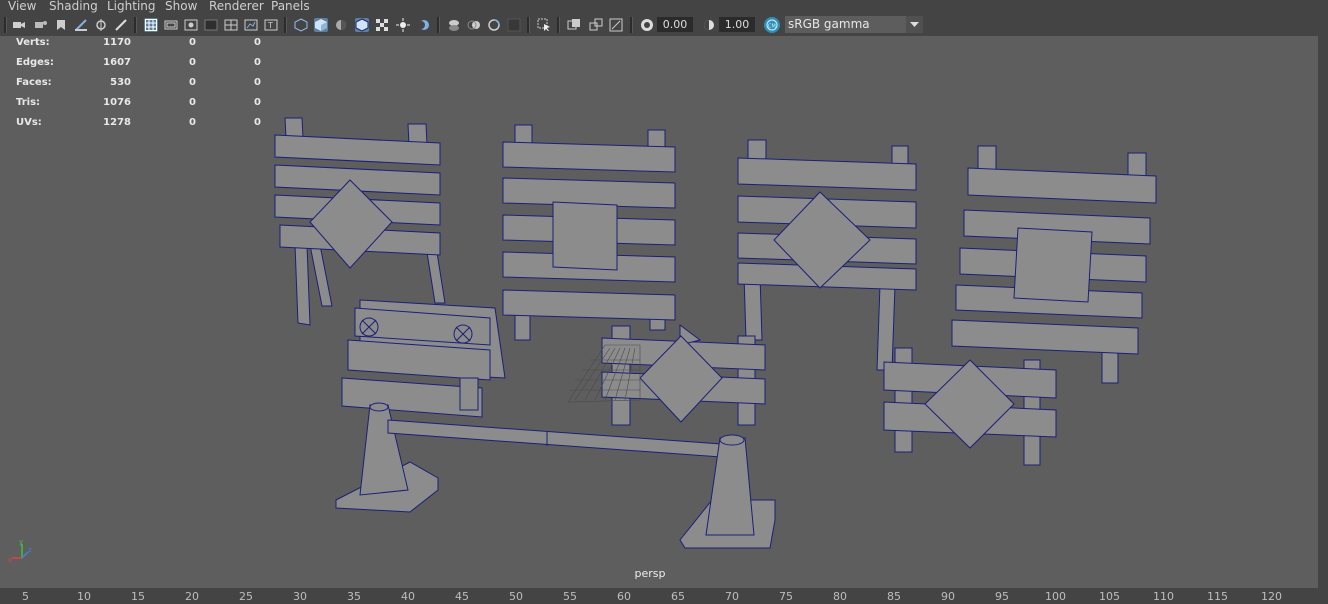 This screenshot has width=1328, height=604. What do you see at coordinates (171, 25) in the screenshot?
I see `film-gate-icon` at bounding box center [171, 25].